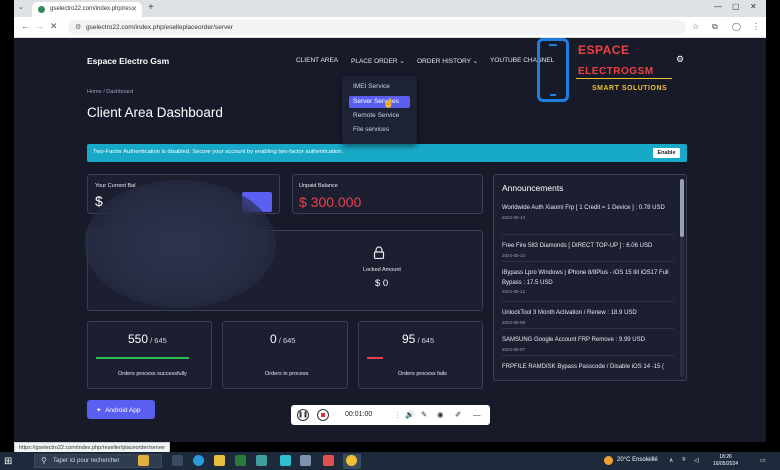 The image size is (780, 470). What do you see at coordinates (317, 60) in the screenshot?
I see `nav-client-area: CLIENT AREA` at bounding box center [317, 60].